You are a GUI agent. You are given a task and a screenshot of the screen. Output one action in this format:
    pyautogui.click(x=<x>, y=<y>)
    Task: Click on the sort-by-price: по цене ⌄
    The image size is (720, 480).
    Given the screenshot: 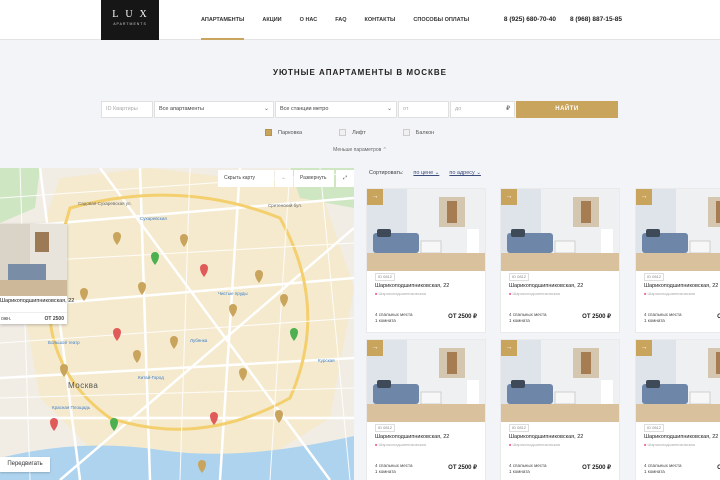 What is the action you would take?
    pyautogui.click(x=426, y=173)
    